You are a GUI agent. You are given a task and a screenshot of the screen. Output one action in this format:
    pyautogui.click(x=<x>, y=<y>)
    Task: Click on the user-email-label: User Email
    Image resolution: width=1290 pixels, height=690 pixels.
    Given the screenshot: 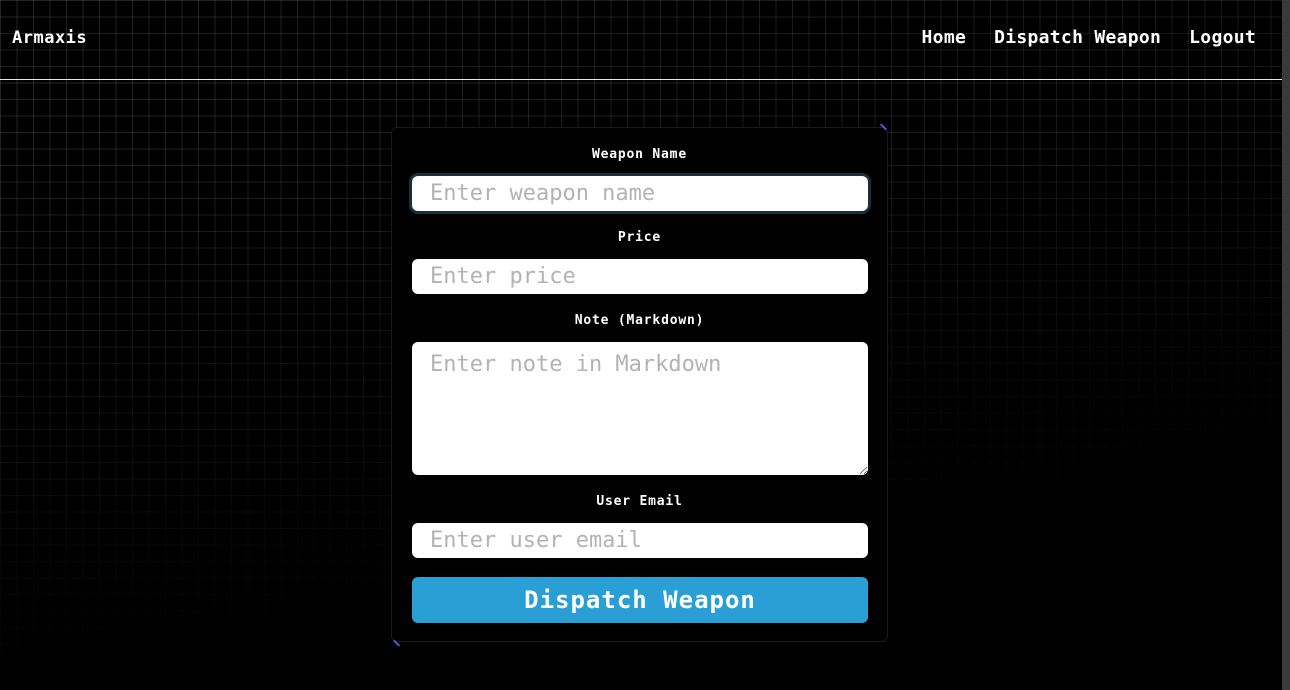 What is the action you would take?
    pyautogui.click(x=639, y=501)
    